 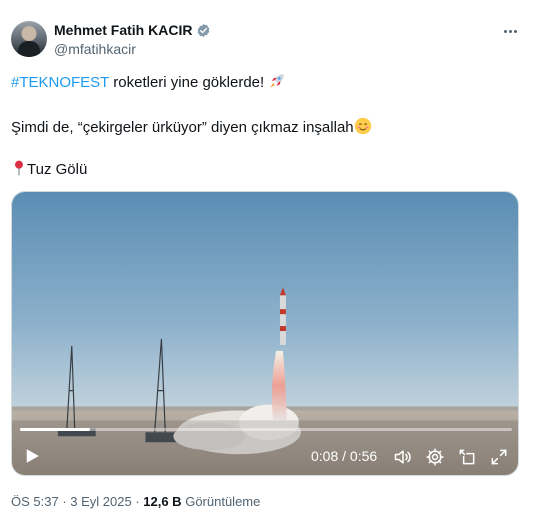 What do you see at coordinates (467, 457) in the screenshot?
I see `pip-icon` at bounding box center [467, 457].